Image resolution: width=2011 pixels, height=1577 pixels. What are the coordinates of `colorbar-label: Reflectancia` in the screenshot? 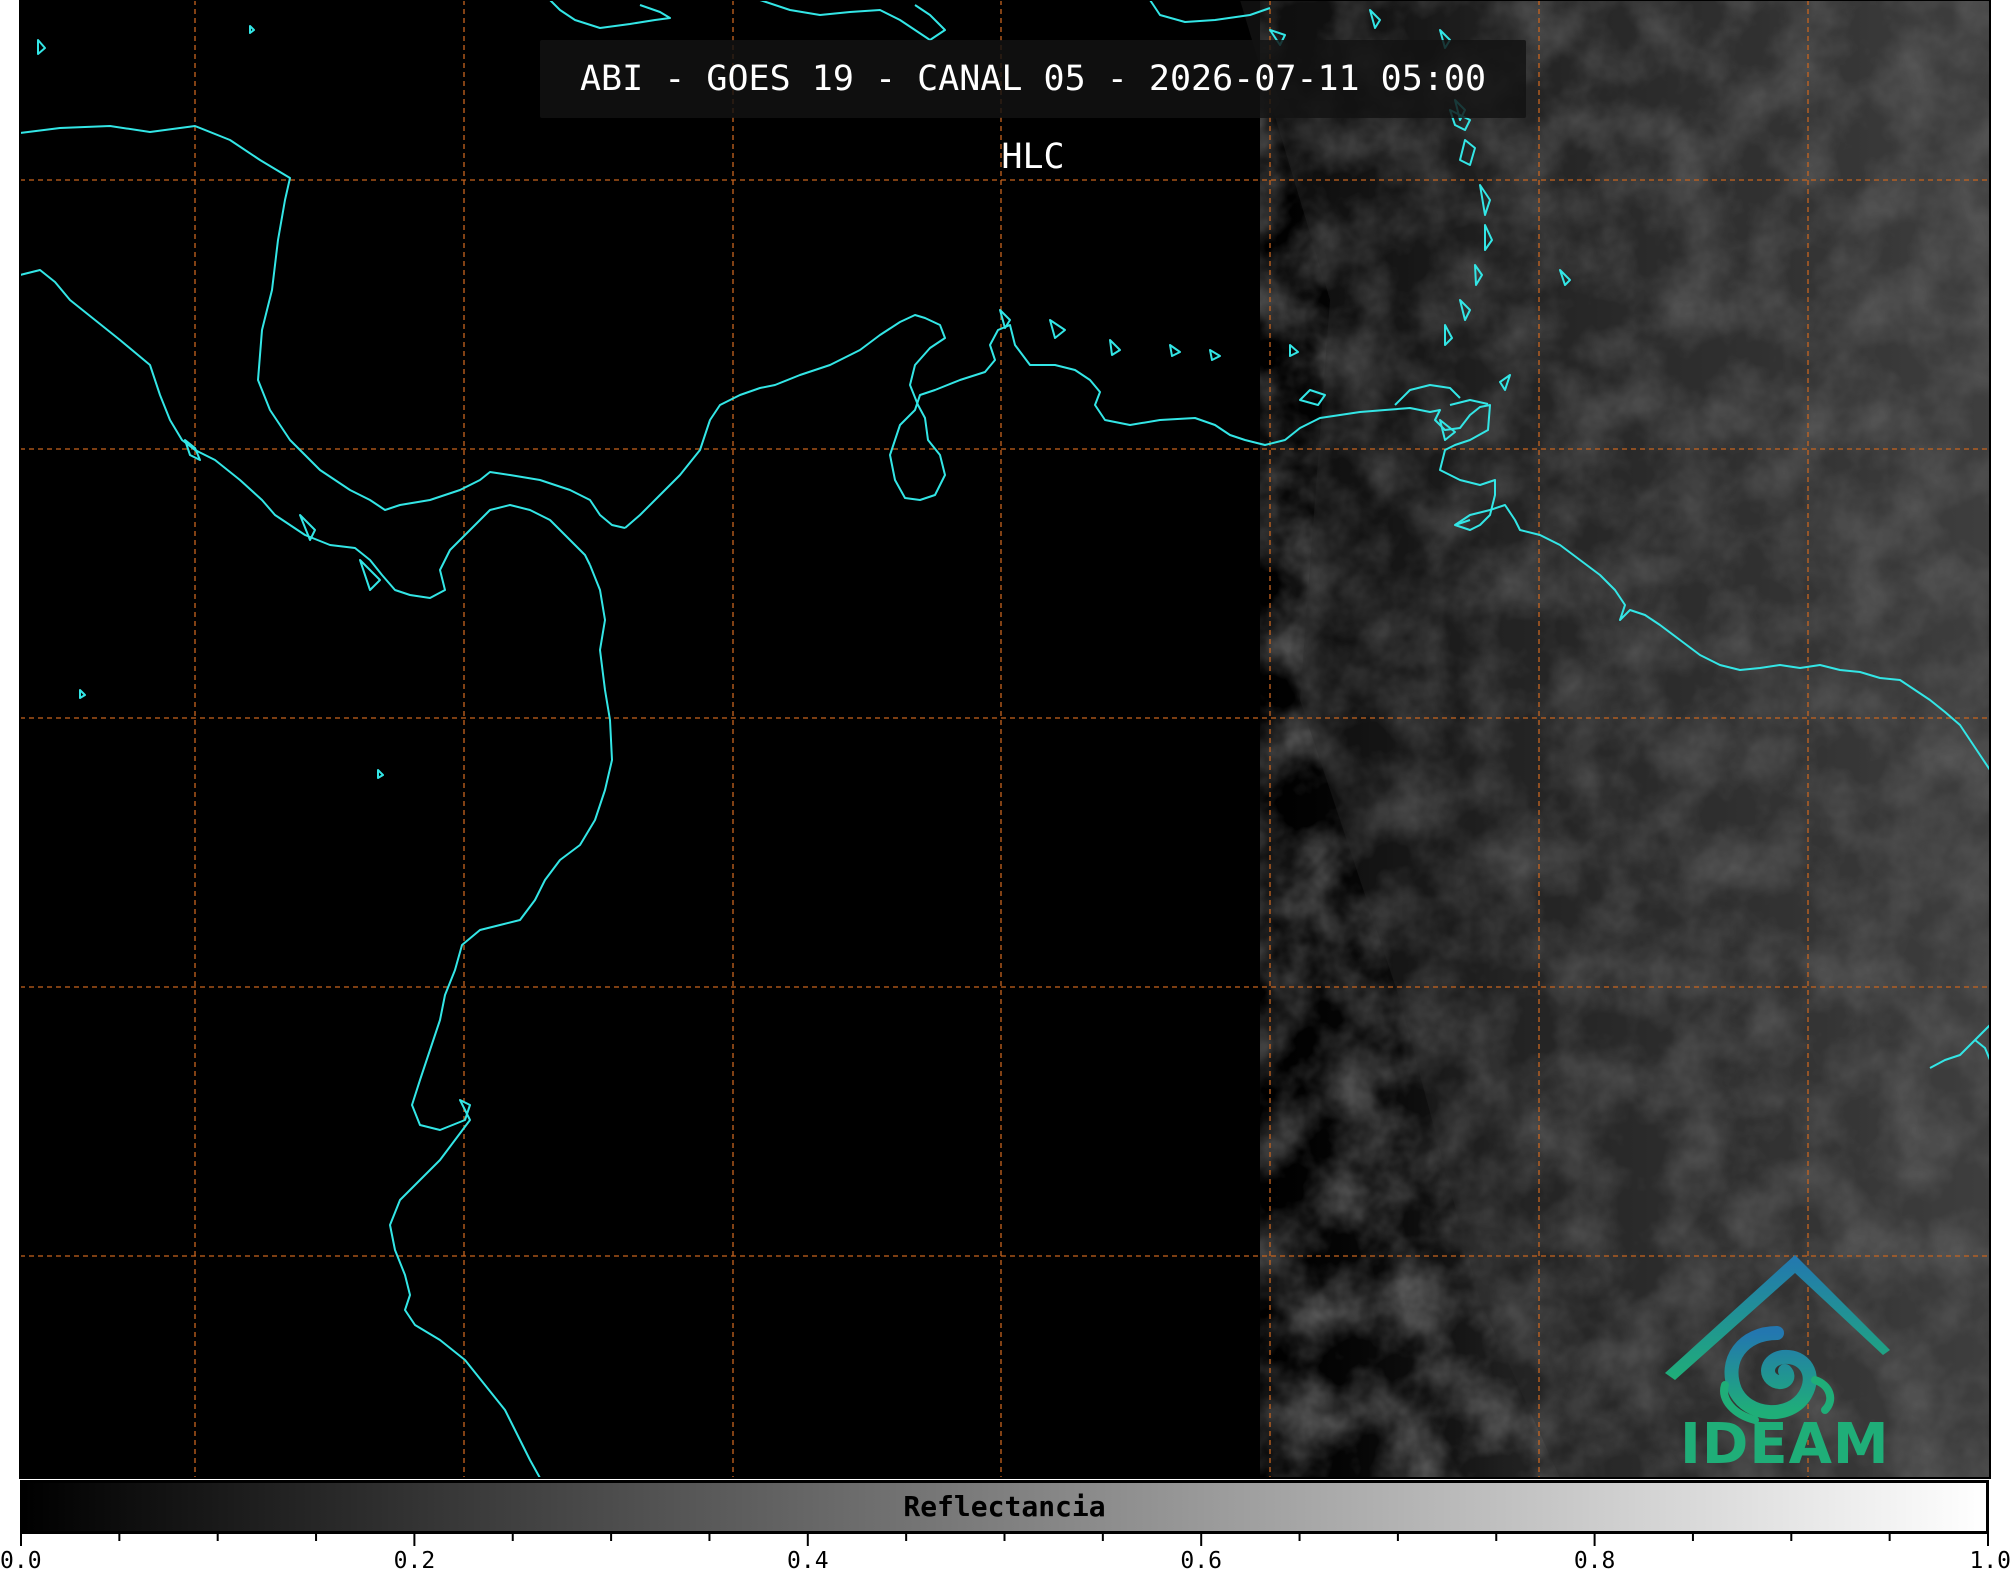 It's located at (1004, 1506).